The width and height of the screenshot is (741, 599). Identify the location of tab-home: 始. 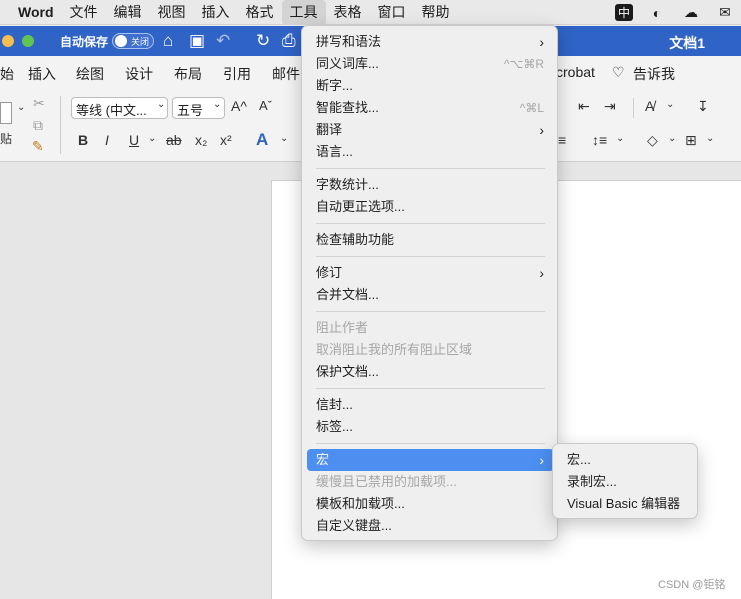
(7, 74).